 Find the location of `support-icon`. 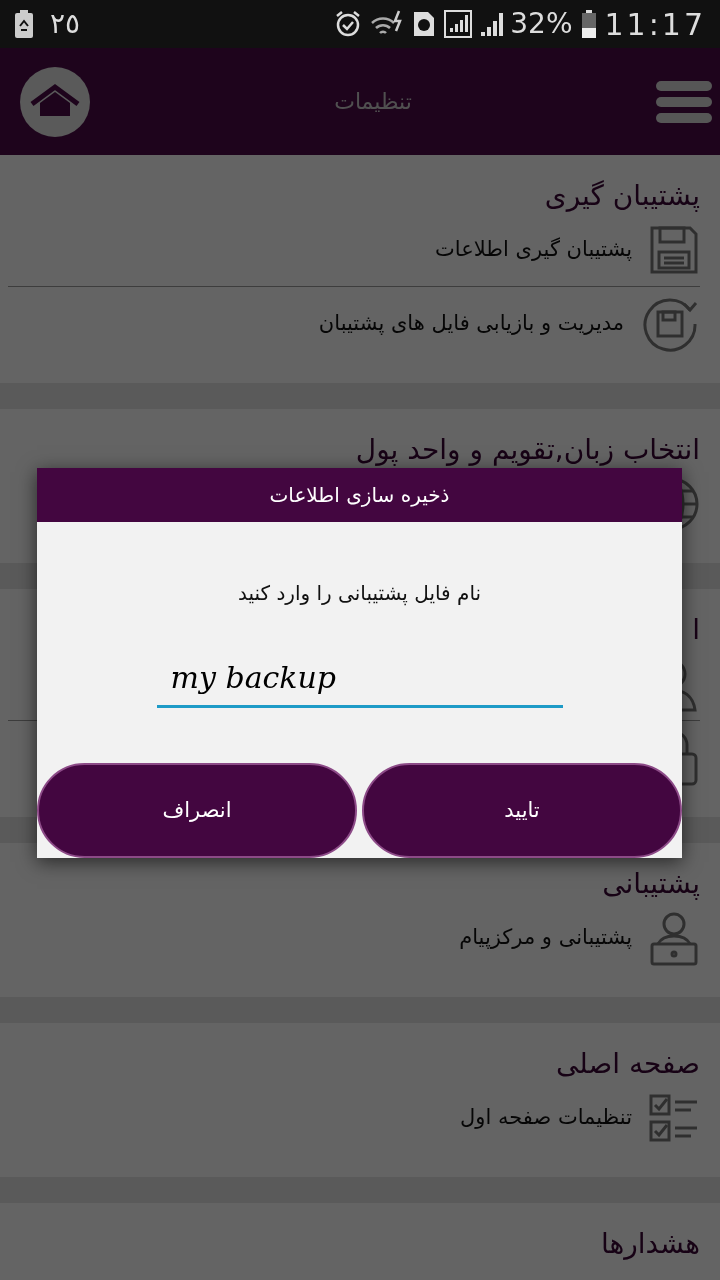

support-icon is located at coordinates (674, 938).